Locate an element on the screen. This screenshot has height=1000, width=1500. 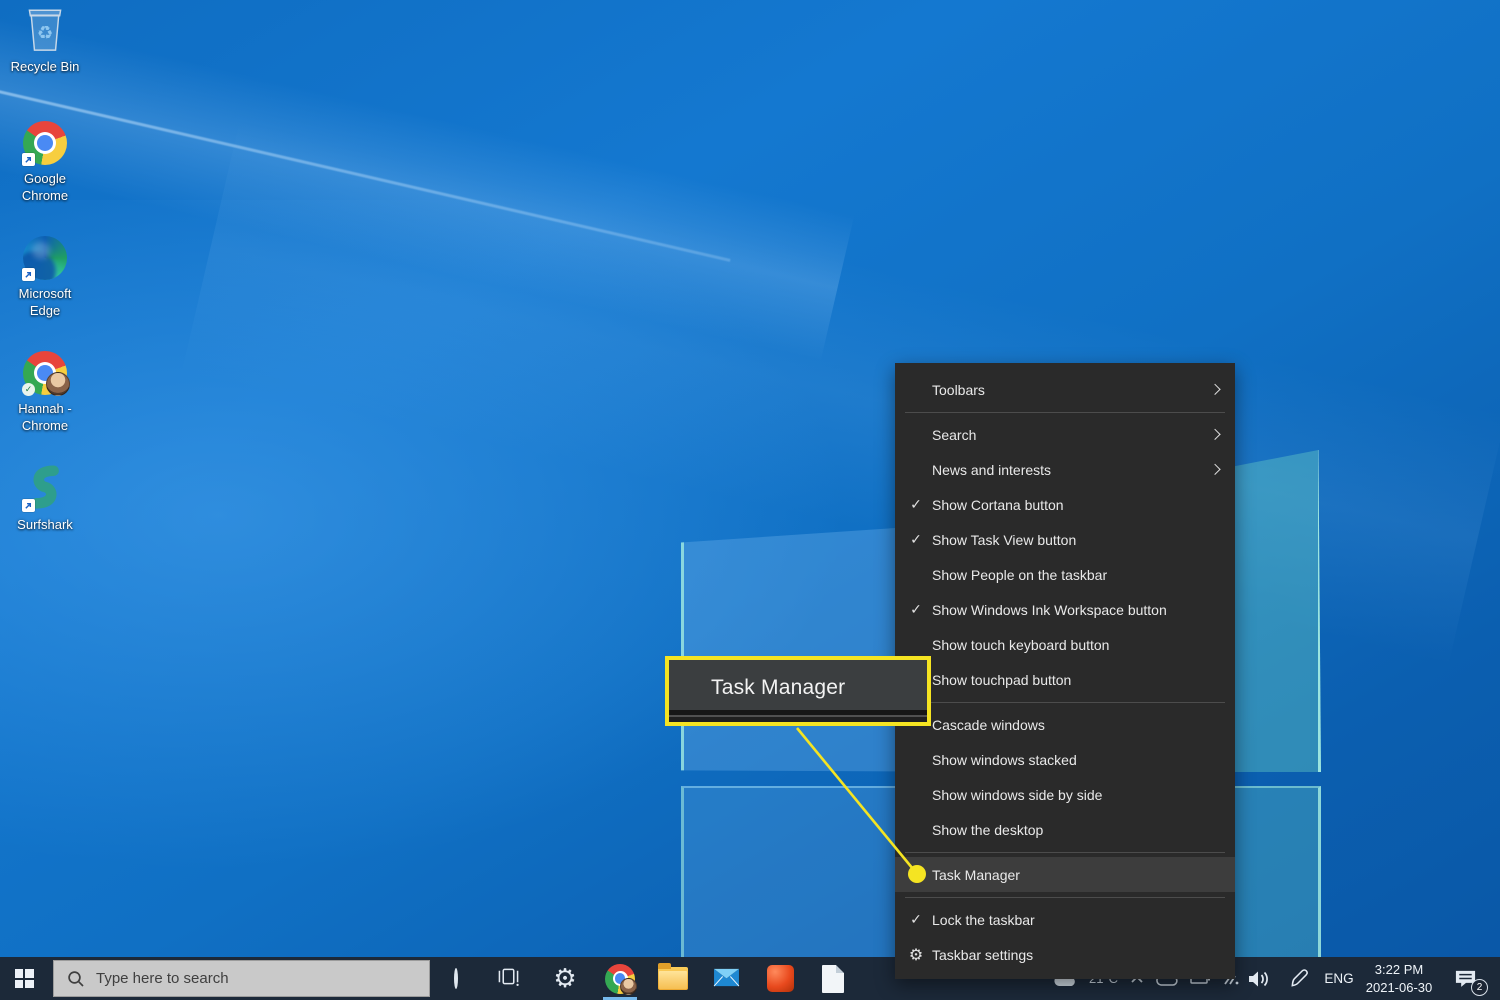
office-taskbar-button is located at coordinates (780, 978).